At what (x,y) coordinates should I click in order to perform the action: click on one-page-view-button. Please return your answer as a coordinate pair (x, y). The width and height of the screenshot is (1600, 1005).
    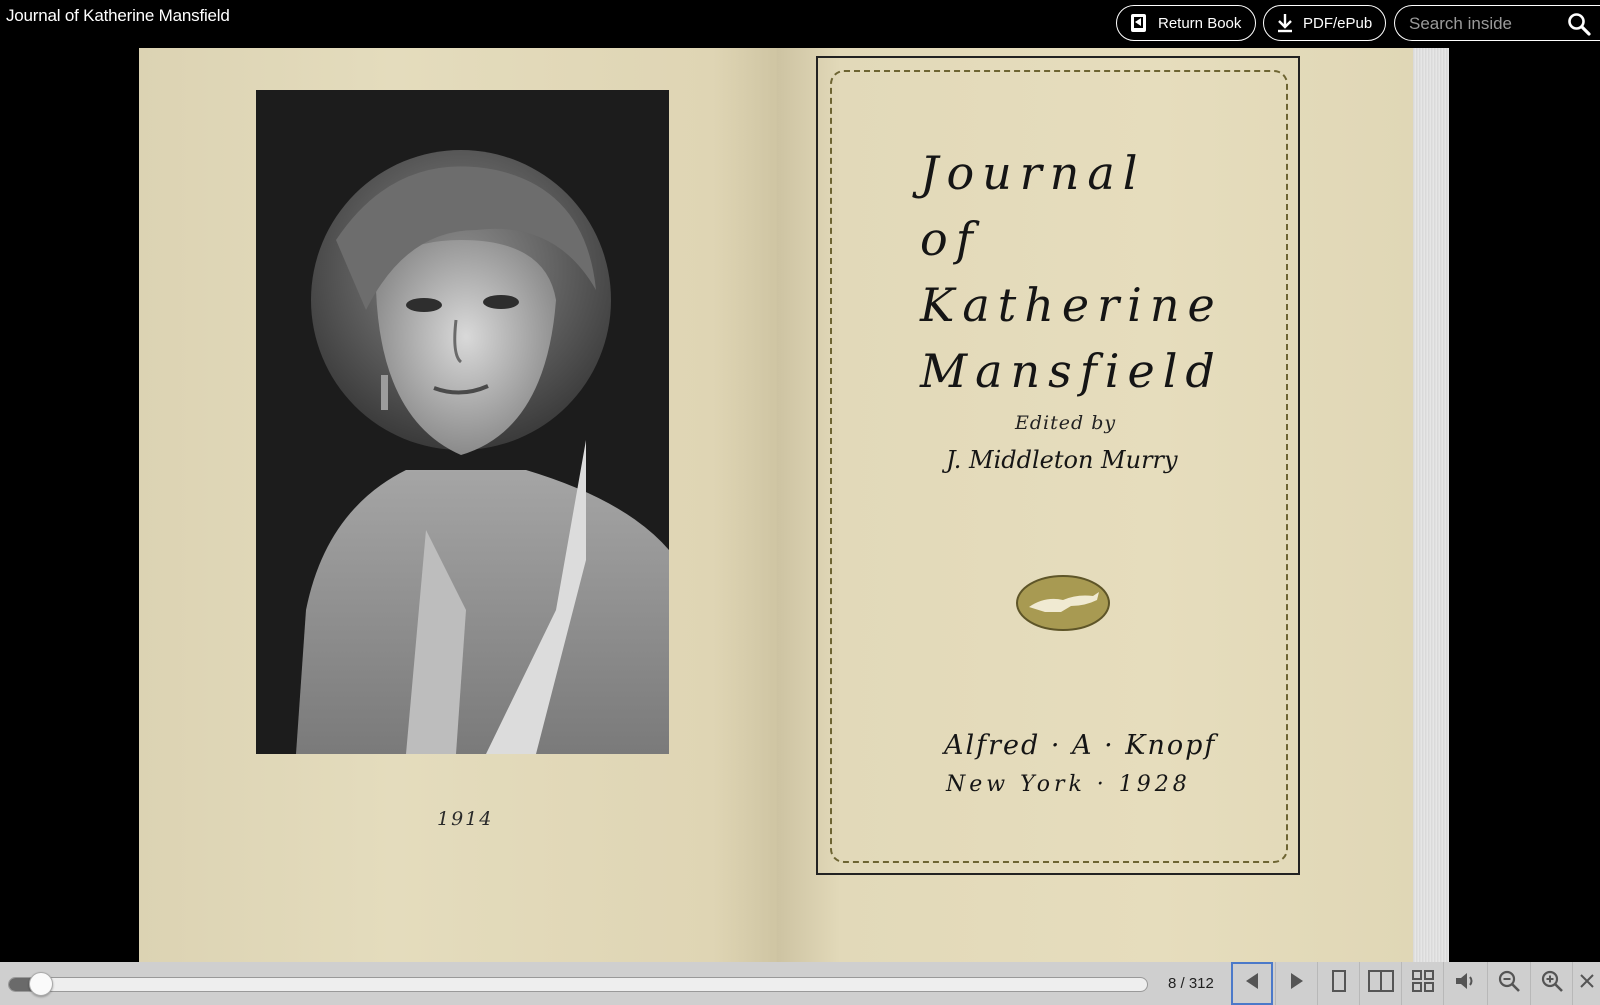
    Looking at the image, I should click on (1338, 983).